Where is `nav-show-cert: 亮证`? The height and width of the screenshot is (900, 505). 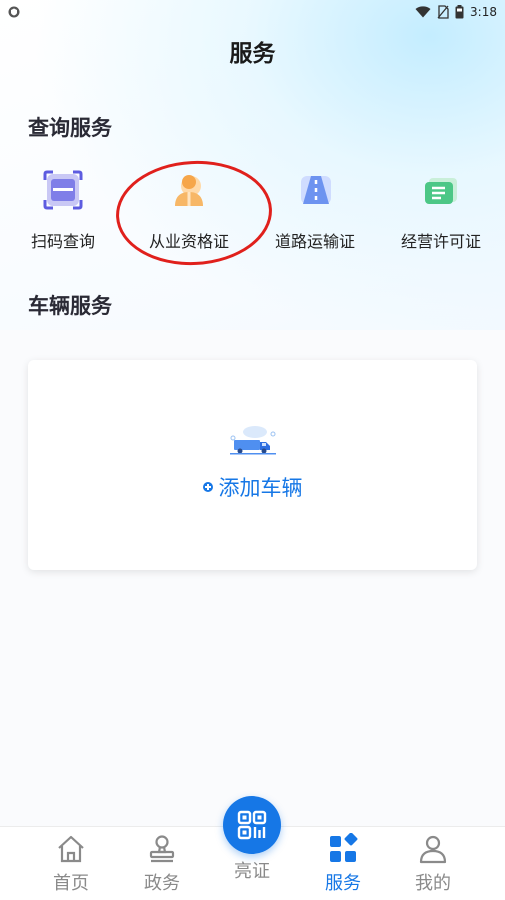 nav-show-cert: 亮证 is located at coordinates (252, 868).